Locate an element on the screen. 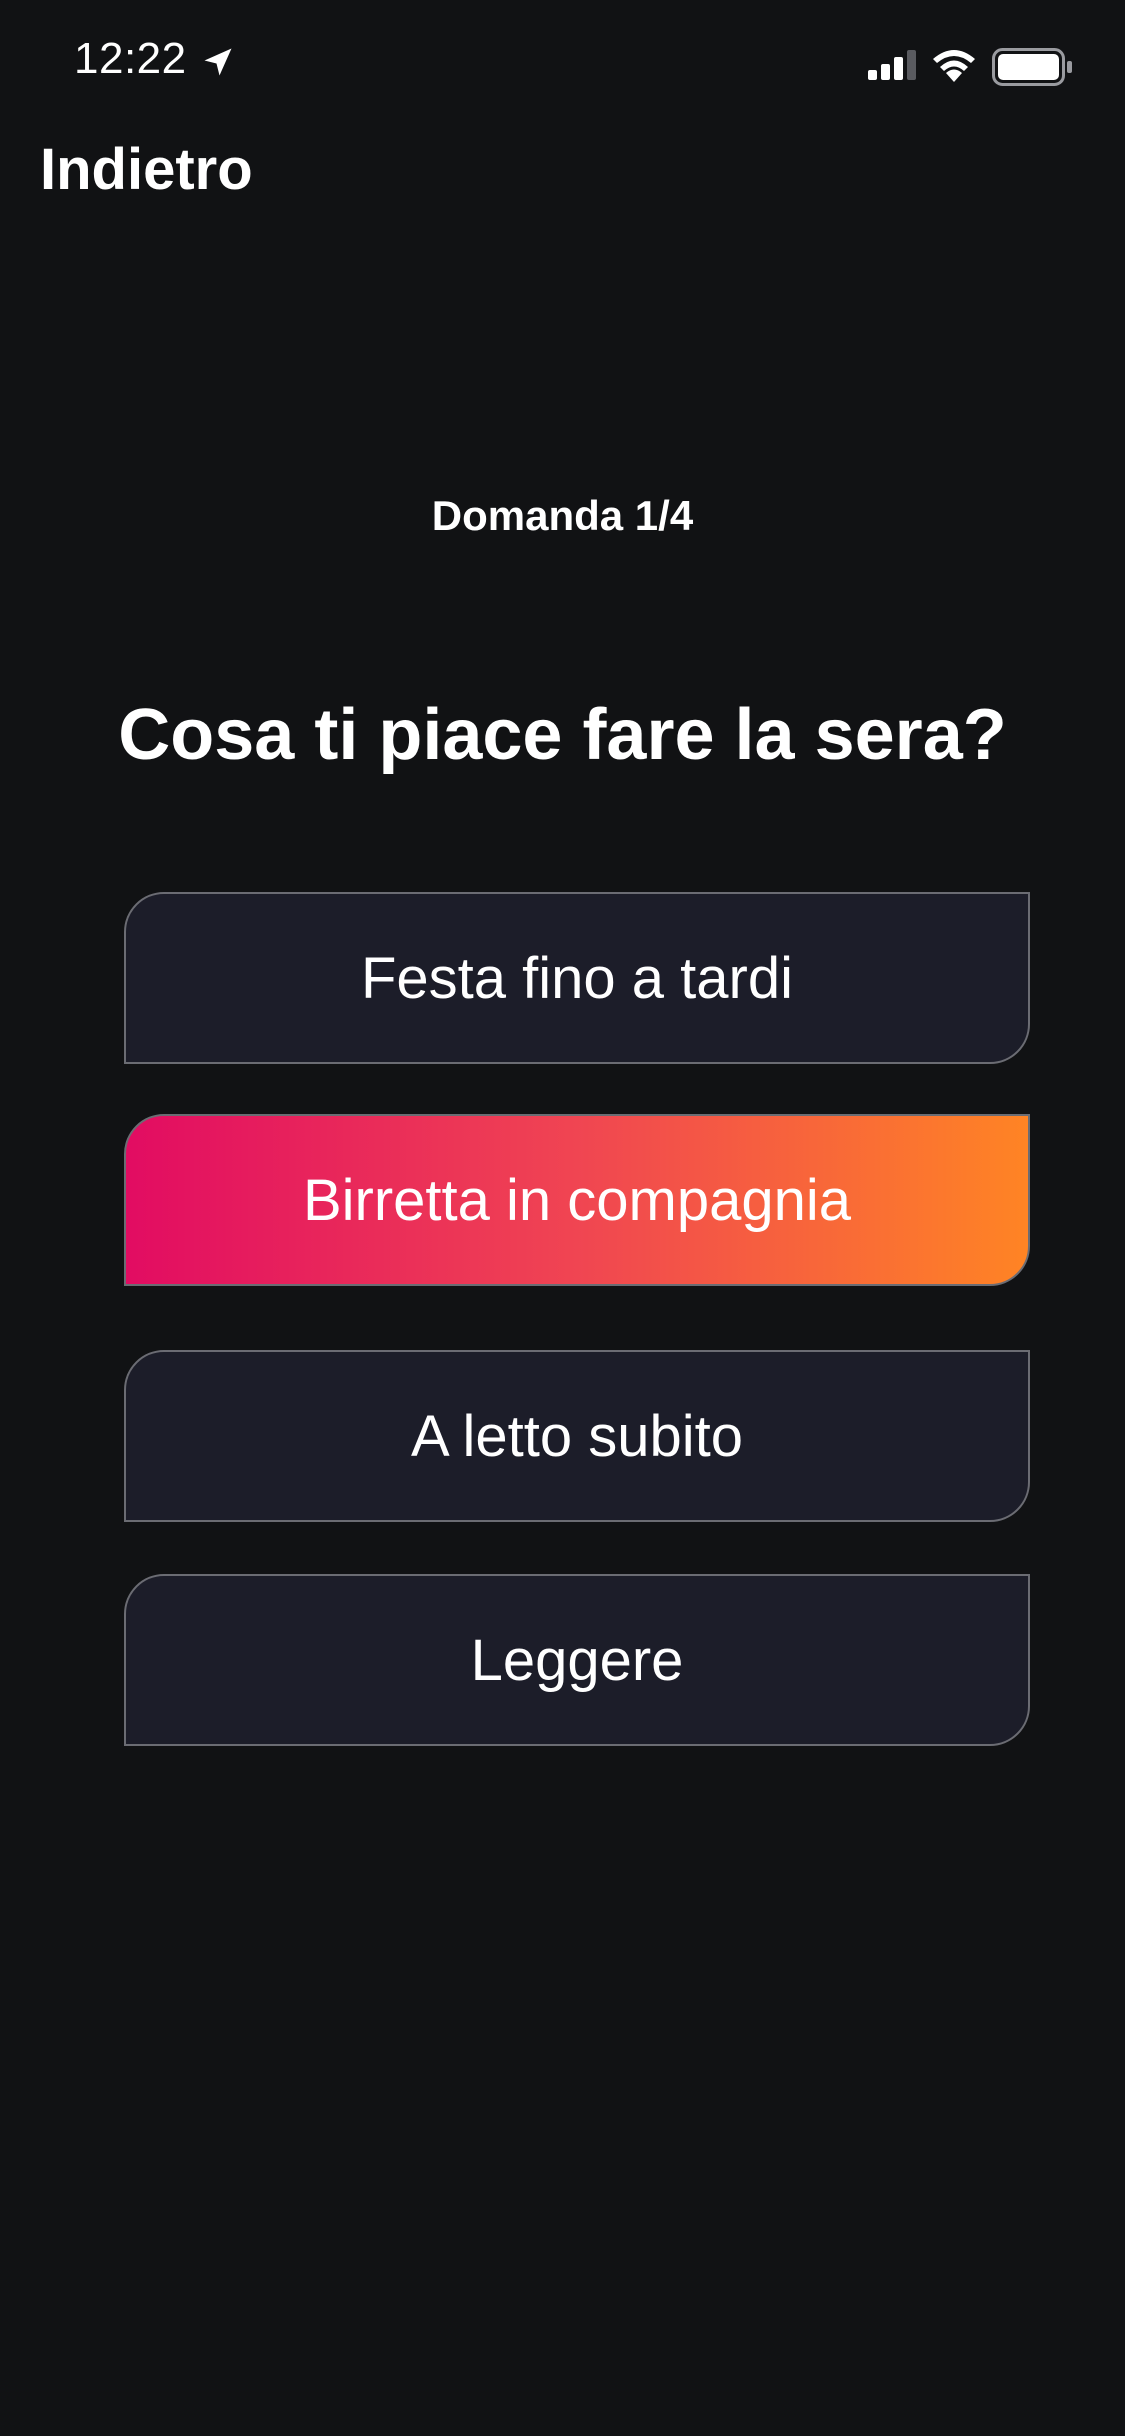  answer-option-2-selected: Birretta in compagnia is located at coordinates (577, 1200).